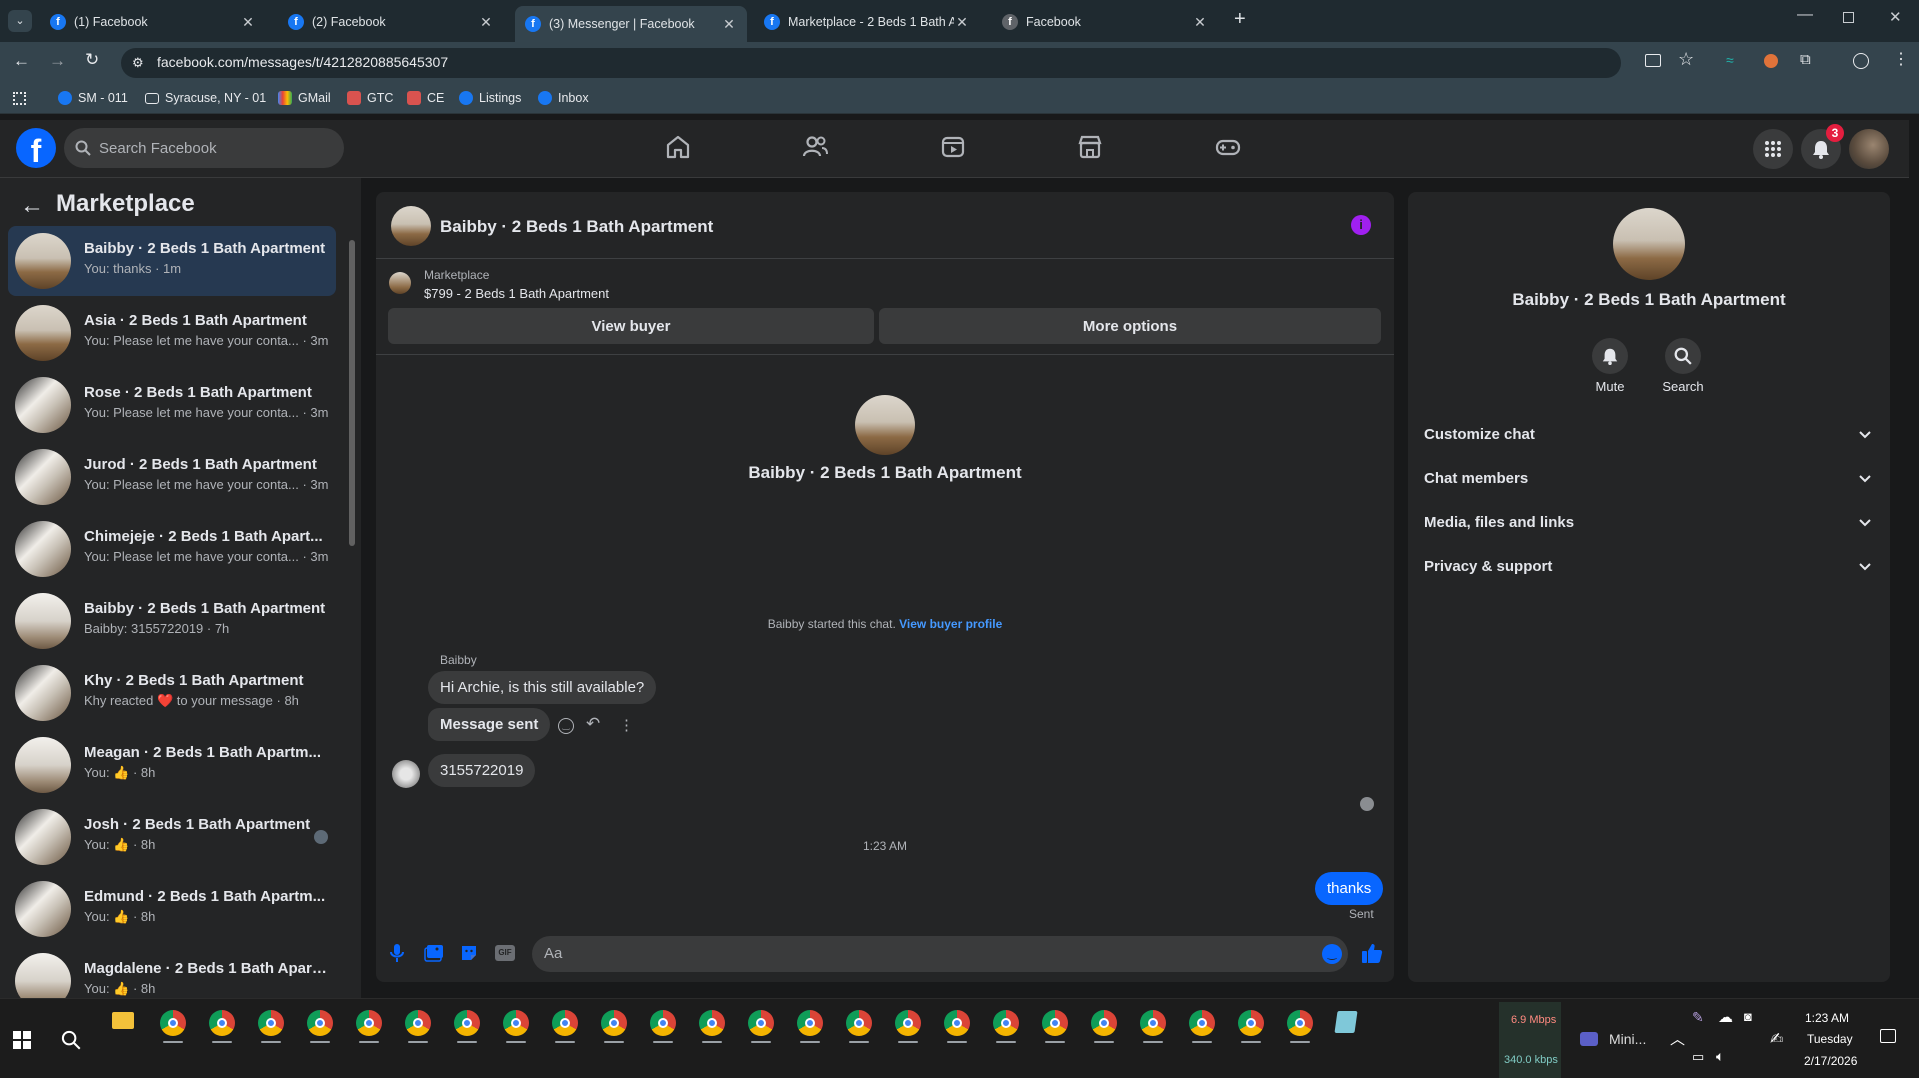 The height and width of the screenshot is (1078, 1919). Describe the element at coordinates (1488, 566) in the screenshot. I see `privacy-support-section: Privacy & support` at that location.